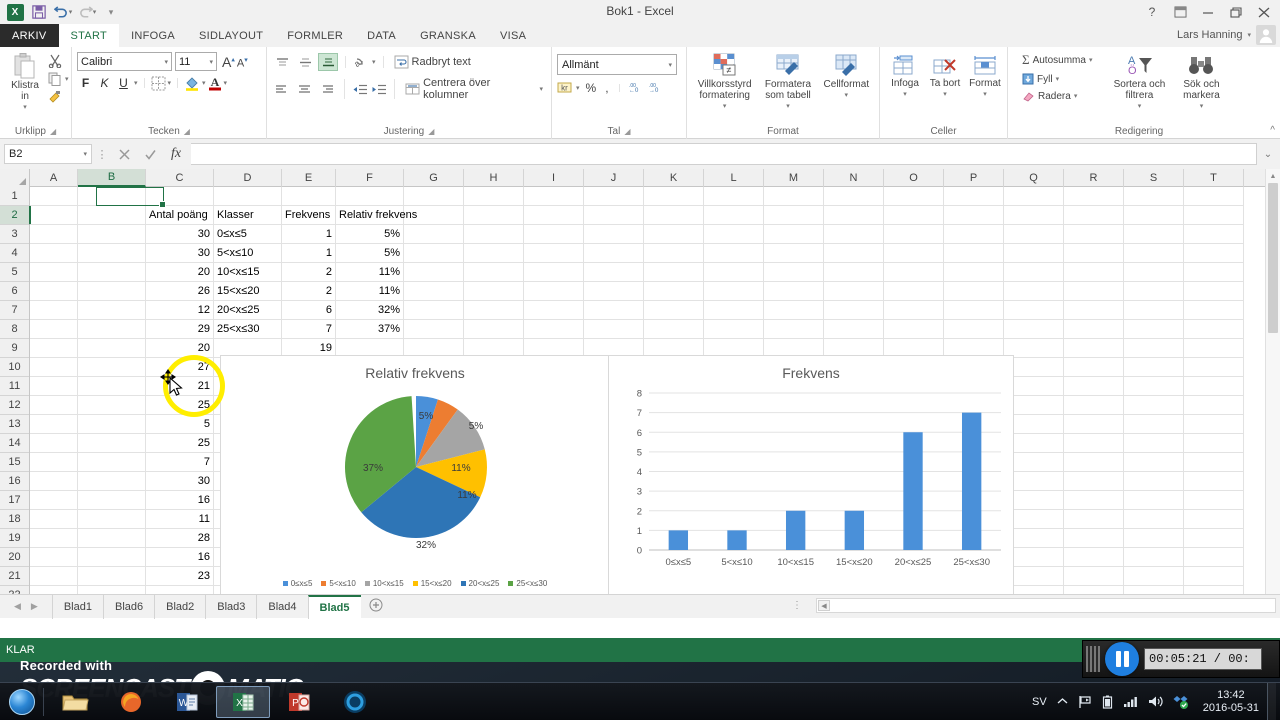 The image size is (1280, 720). Describe the element at coordinates (215, 83) in the screenshot. I see `font-color-icon: A` at that location.